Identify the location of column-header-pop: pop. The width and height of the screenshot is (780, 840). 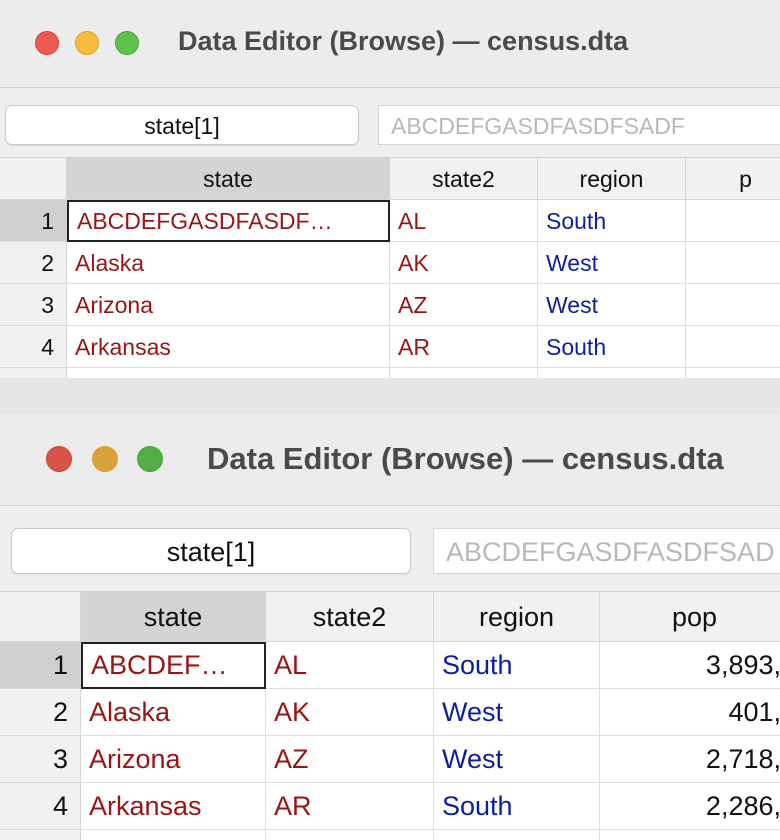
(690, 617).